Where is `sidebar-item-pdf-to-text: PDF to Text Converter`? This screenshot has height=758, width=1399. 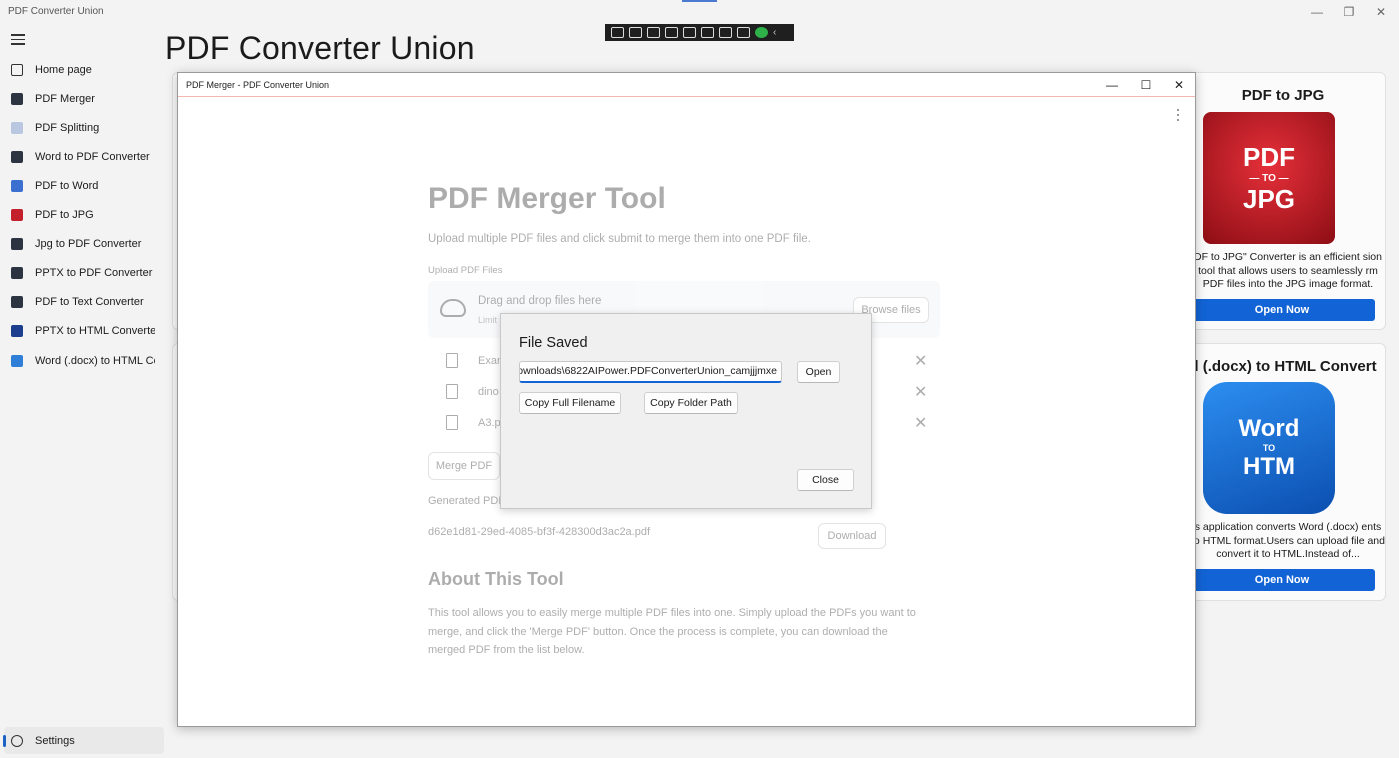
sidebar-item-pdf-to-text: PDF to Text Converter is located at coordinates (84, 302).